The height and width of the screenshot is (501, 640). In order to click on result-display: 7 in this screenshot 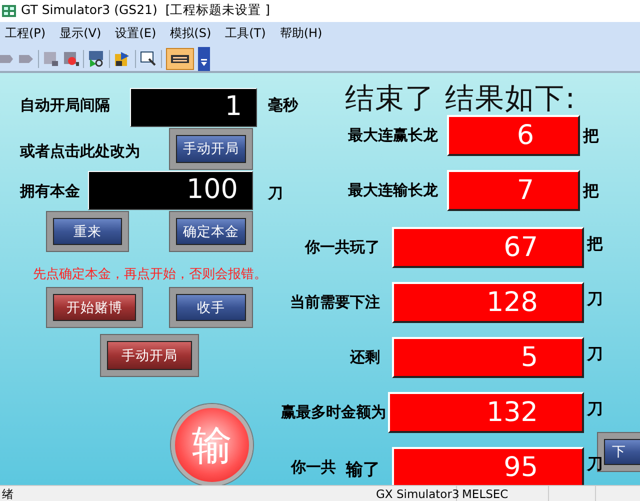, I will do `click(513, 191)`.